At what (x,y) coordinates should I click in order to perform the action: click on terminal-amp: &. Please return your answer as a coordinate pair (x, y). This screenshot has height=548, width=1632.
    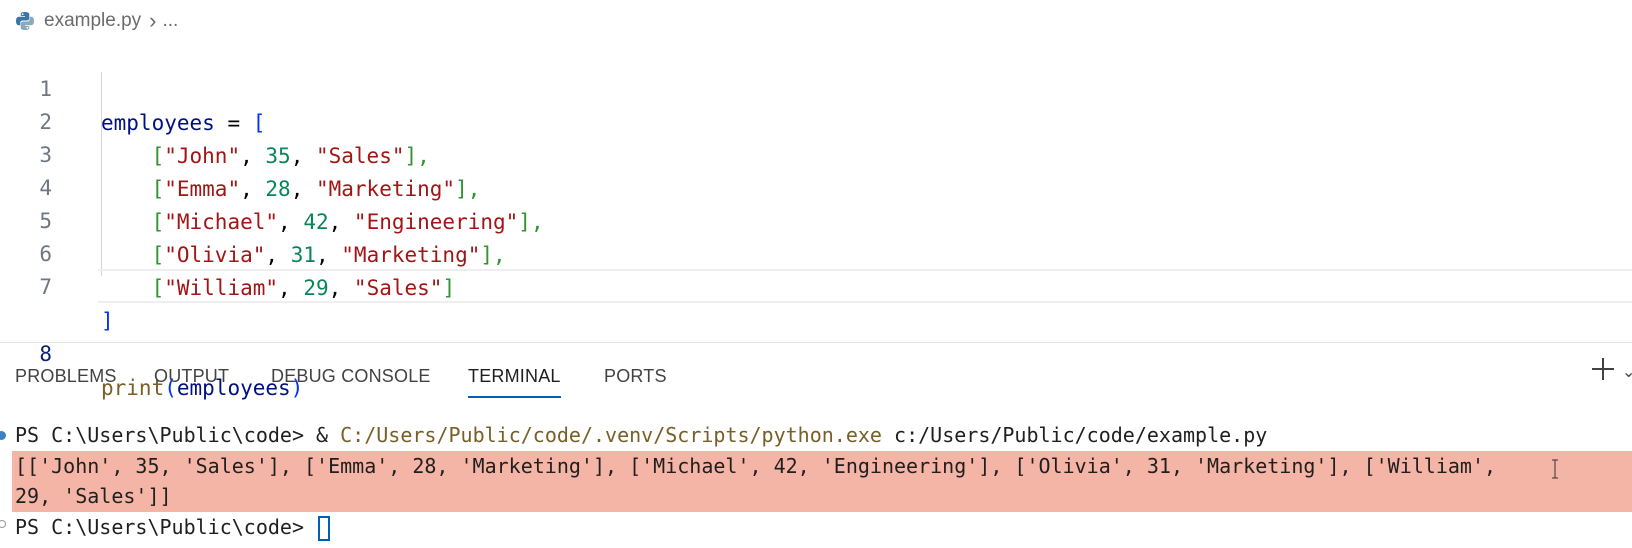
    Looking at the image, I should click on (328, 435).